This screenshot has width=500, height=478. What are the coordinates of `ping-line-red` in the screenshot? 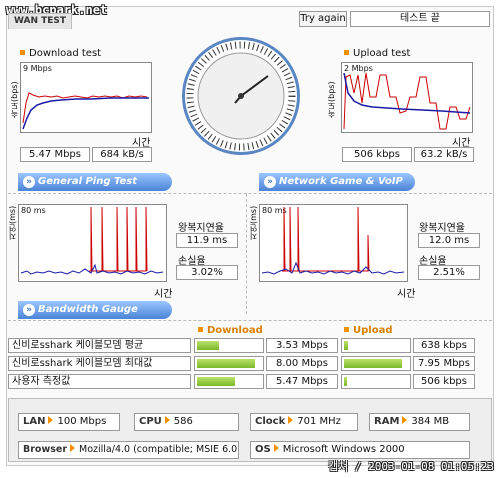 It's located at (118, 239).